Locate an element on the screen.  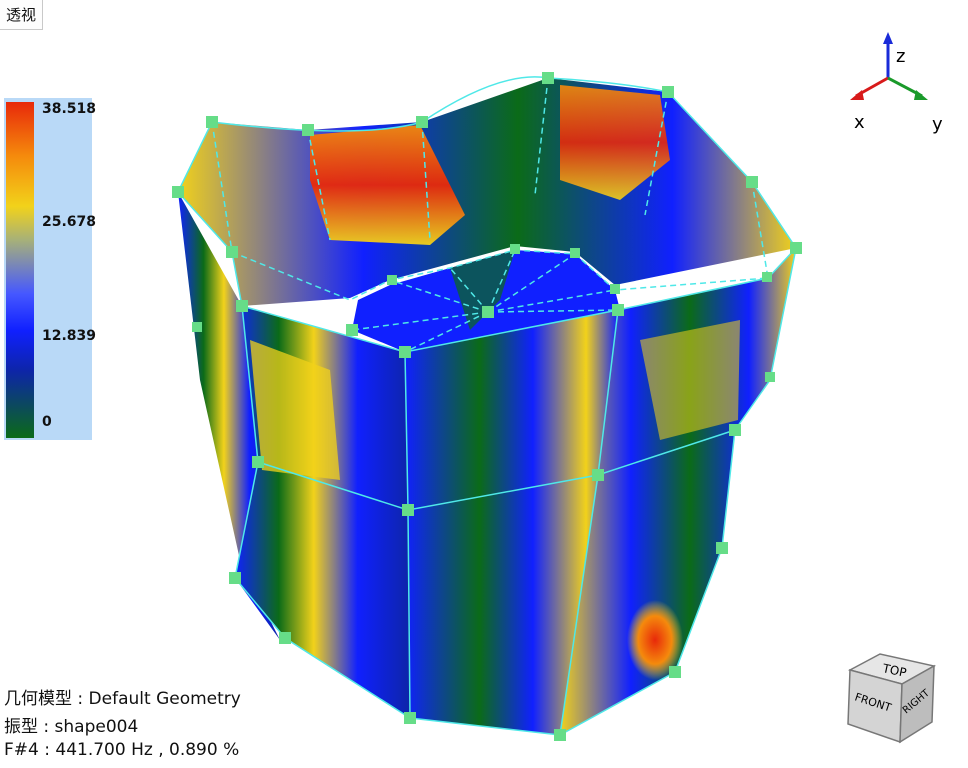
color-legend: 38.518 25.678 12.839 0 is located at coordinates (50, 269).